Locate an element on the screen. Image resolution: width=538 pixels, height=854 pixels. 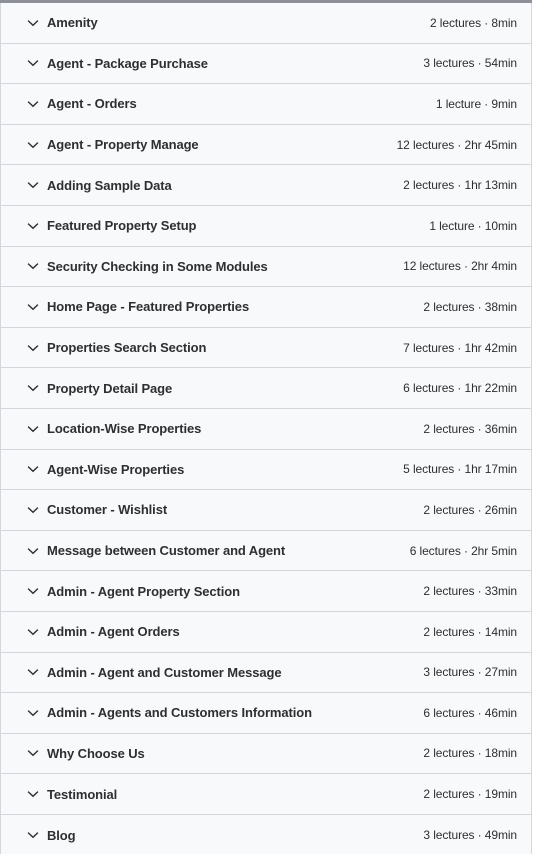
section-meta: 12 lectures · 2hr 45min is located at coordinates (457, 144).